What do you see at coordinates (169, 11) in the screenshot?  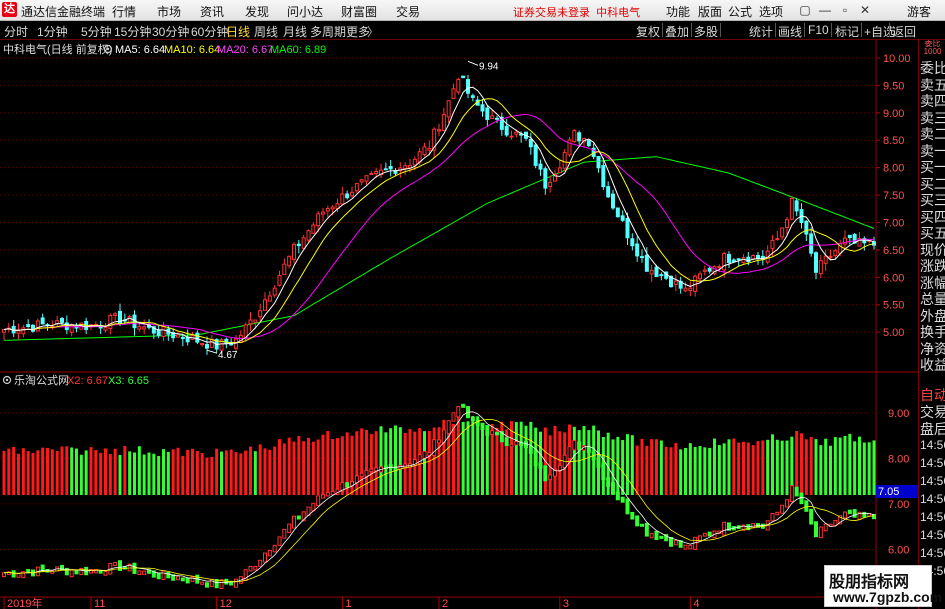 I see `menu-market: 市场` at bounding box center [169, 11].